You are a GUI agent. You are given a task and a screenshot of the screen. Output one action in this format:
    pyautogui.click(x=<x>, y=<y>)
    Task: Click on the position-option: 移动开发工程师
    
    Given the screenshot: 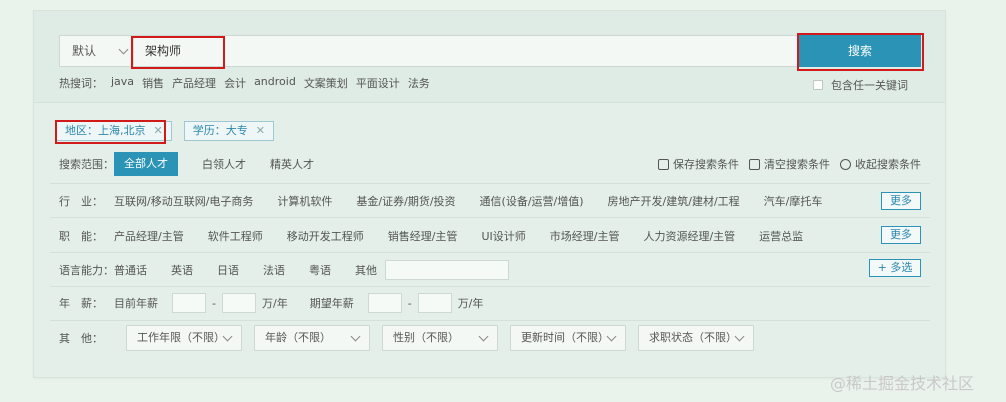 What is the action you would take?
    pyautogui.click(x=325, y=236)
    